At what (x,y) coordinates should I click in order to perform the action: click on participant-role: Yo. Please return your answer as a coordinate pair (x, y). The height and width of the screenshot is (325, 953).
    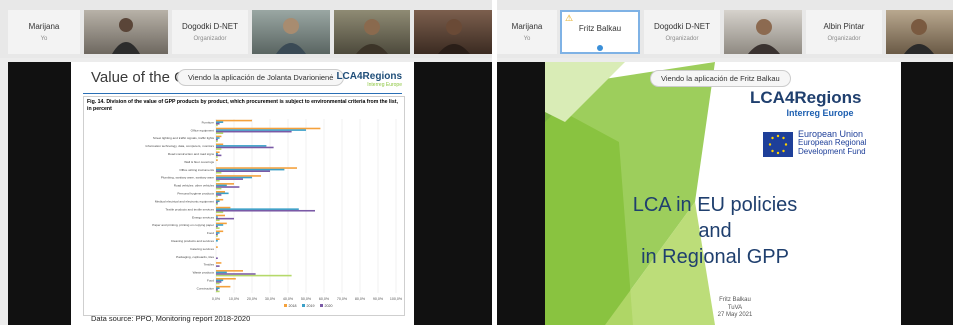
    Looking at the image, I should click on (527, 39).